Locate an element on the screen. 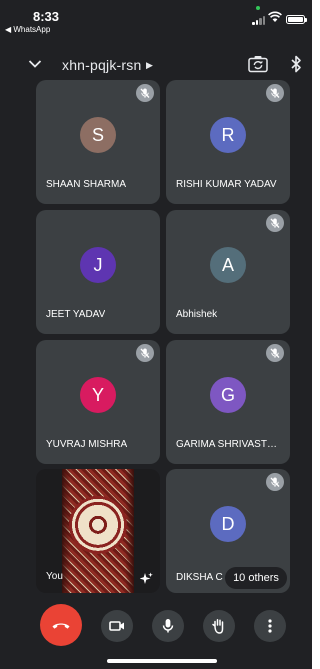 This screenshot has height=669, width=320. camera-in-use-dot is located at coordinates (258, 8).